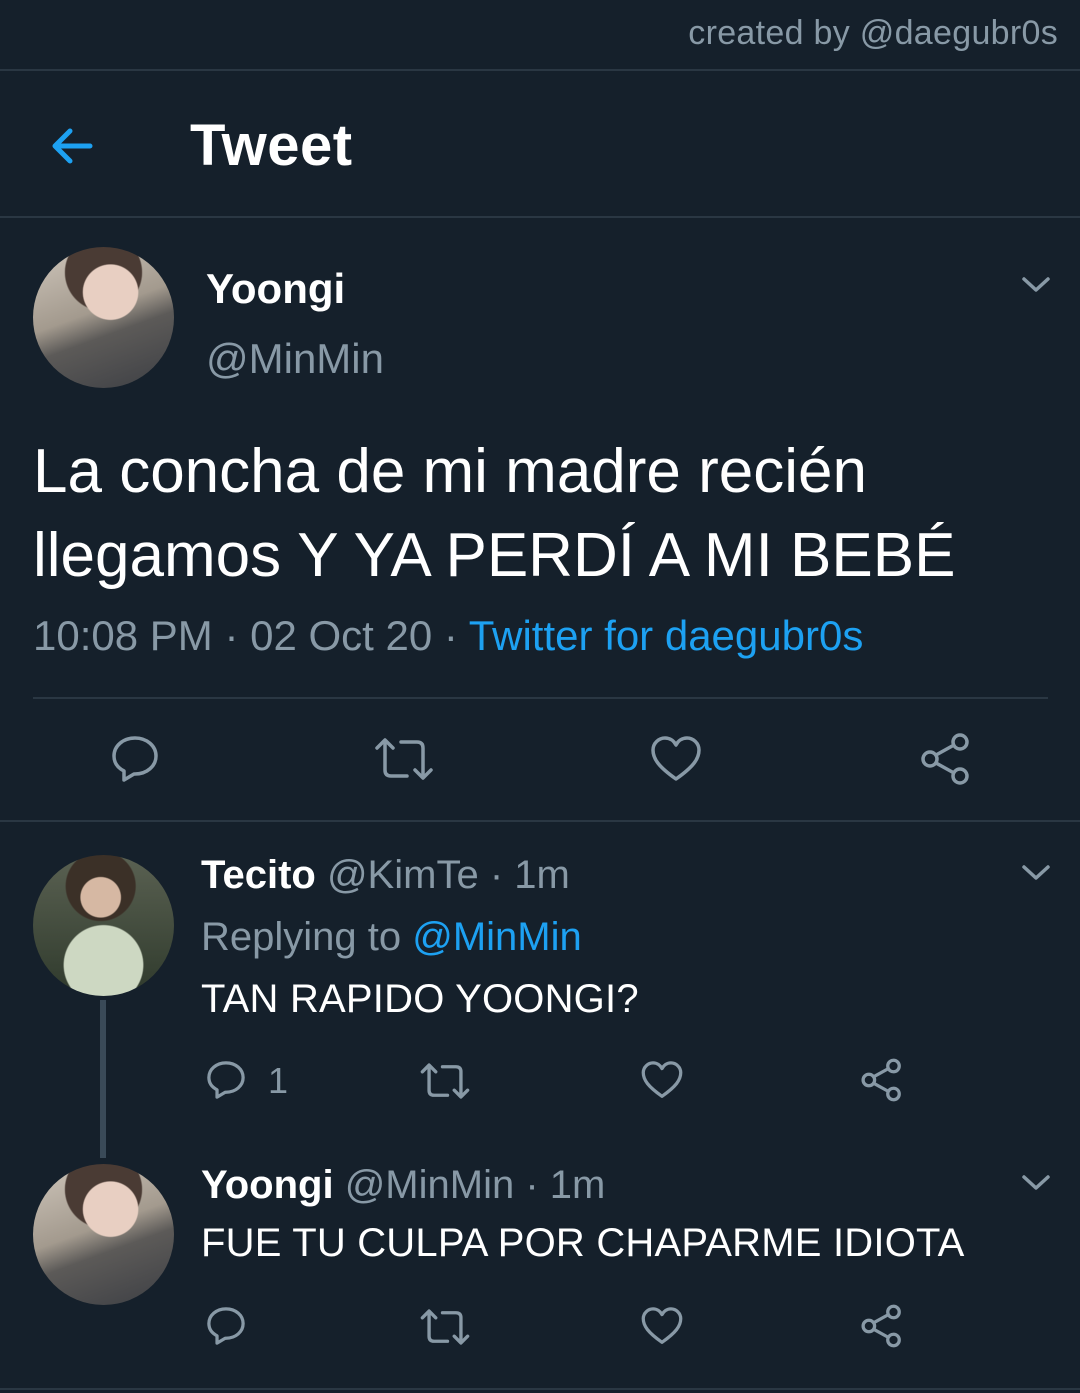  Describe the element at coordinates (497, 937) in the screenshot. I see `mention-link: @MinMin` at that location.